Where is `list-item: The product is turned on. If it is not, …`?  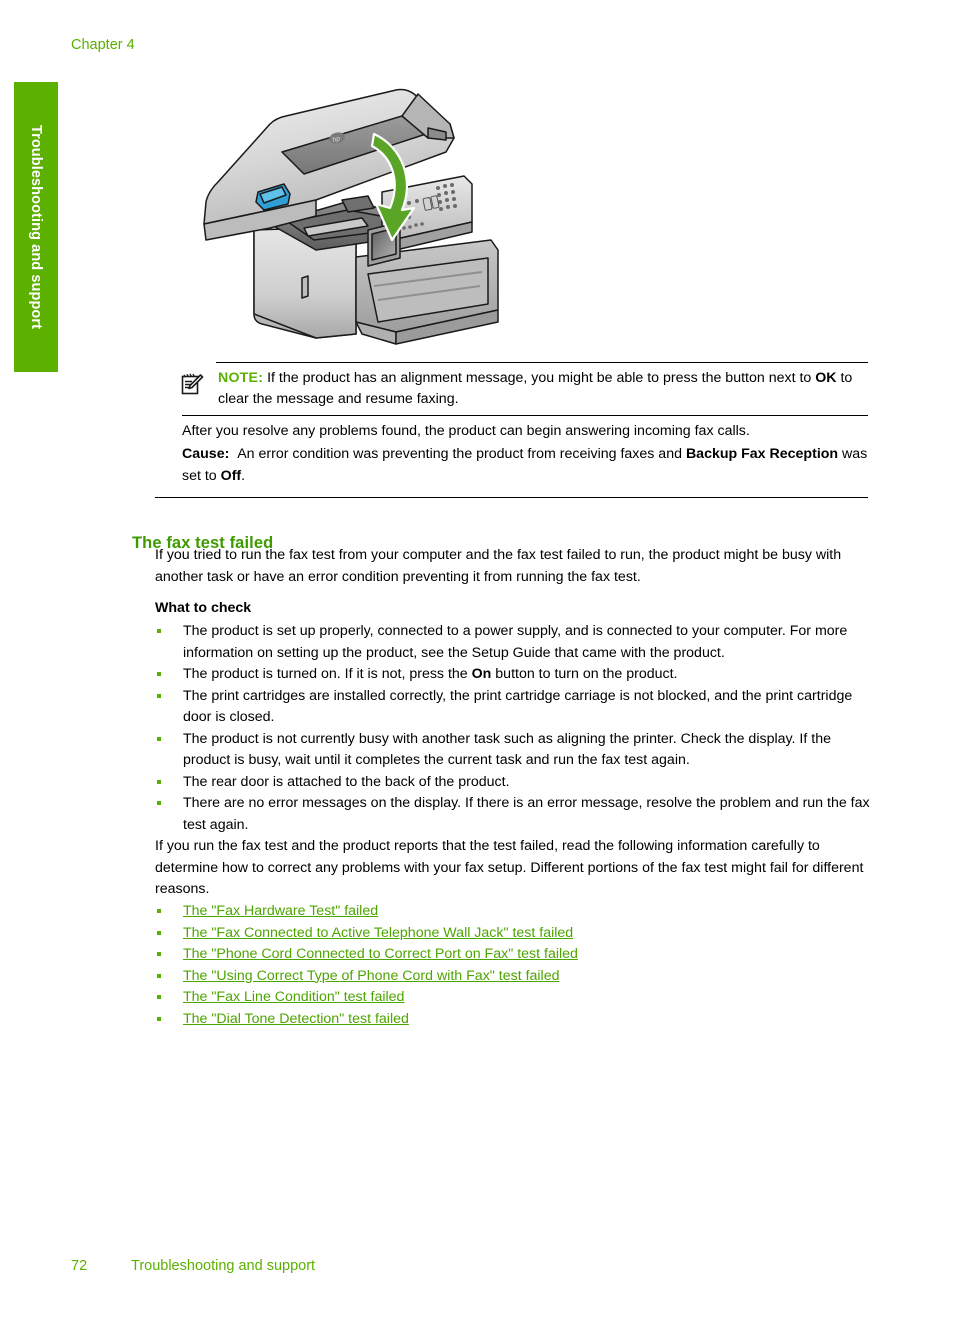
list-item: The product is turned on. If it is not, … is located at coordinates (513, 675).